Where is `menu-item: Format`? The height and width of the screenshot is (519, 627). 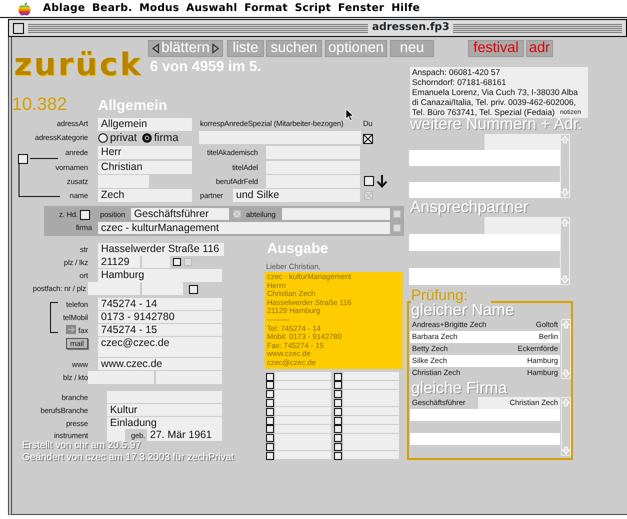 menu-item: Format is located at coordinates (266, 8).